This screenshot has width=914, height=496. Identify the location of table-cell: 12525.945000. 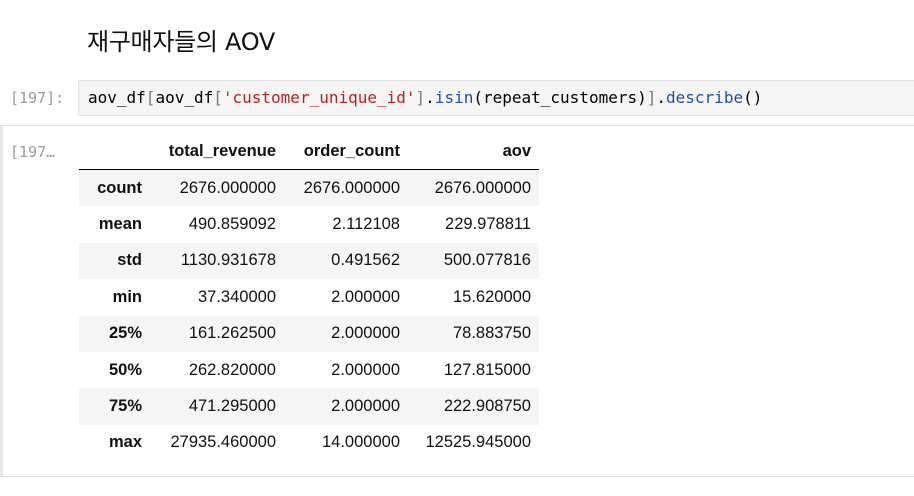
(478, 442).